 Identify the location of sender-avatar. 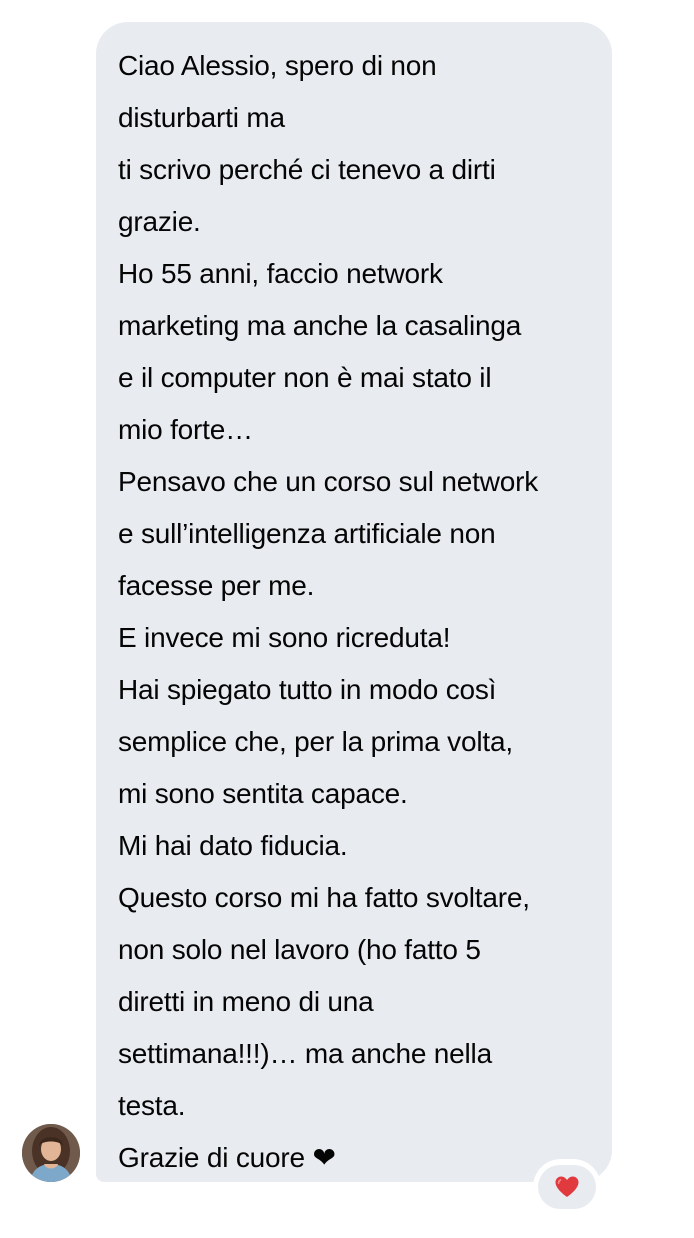
(51, 1153).